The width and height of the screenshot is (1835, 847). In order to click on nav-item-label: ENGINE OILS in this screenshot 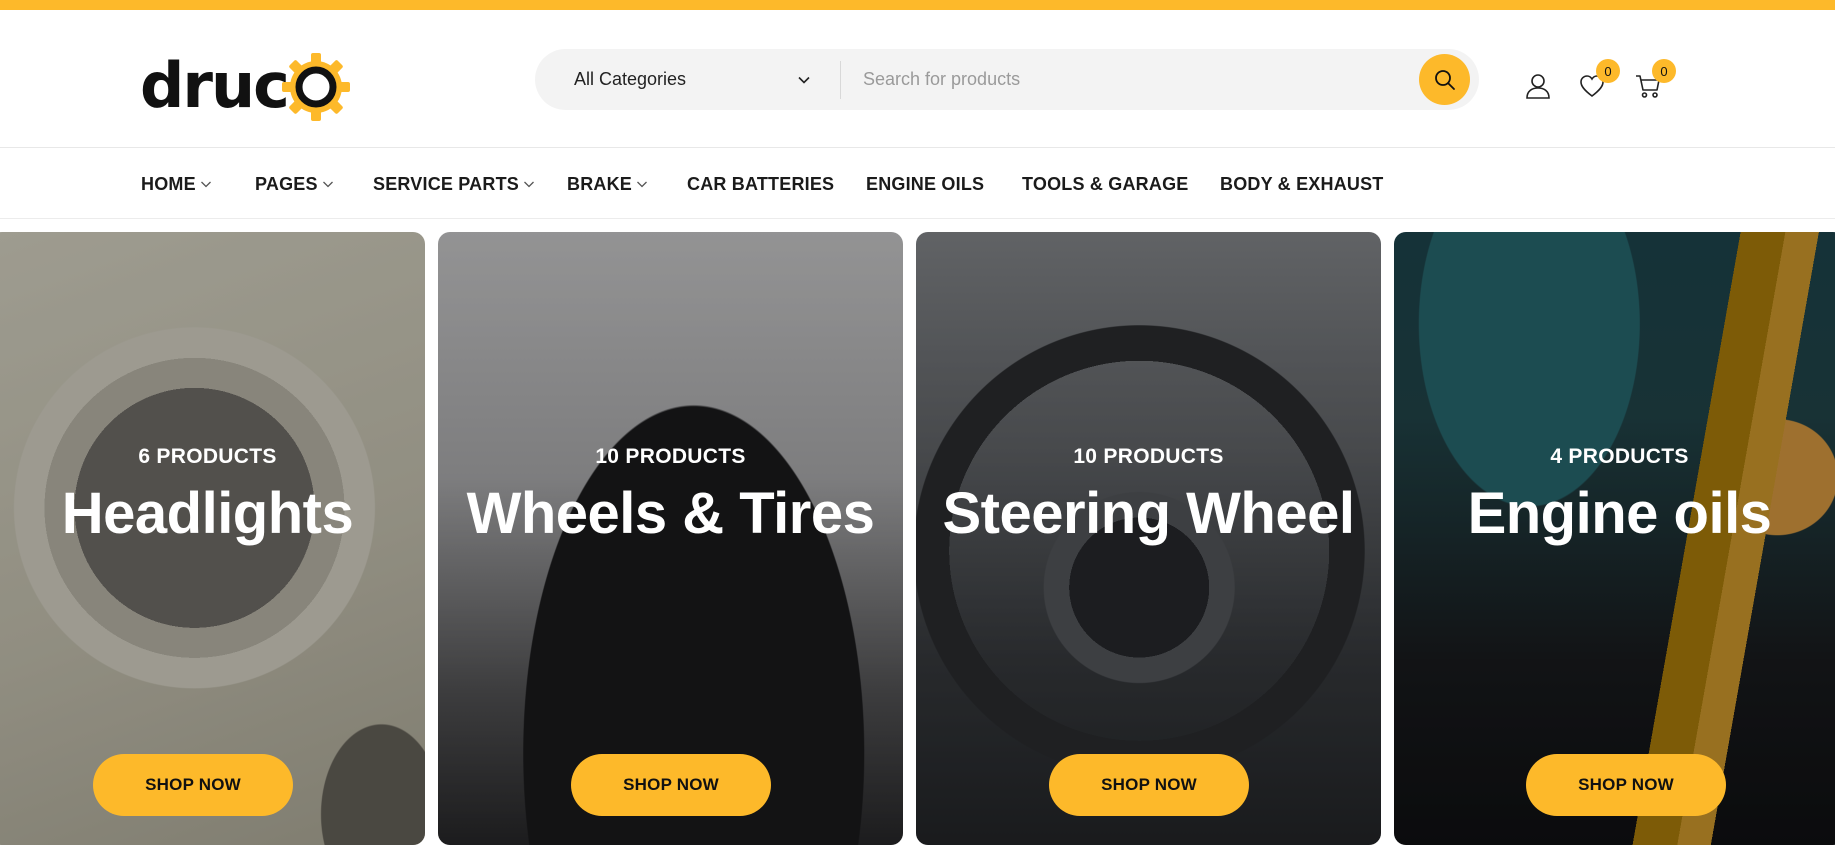, I will do `click(925, 184)`.